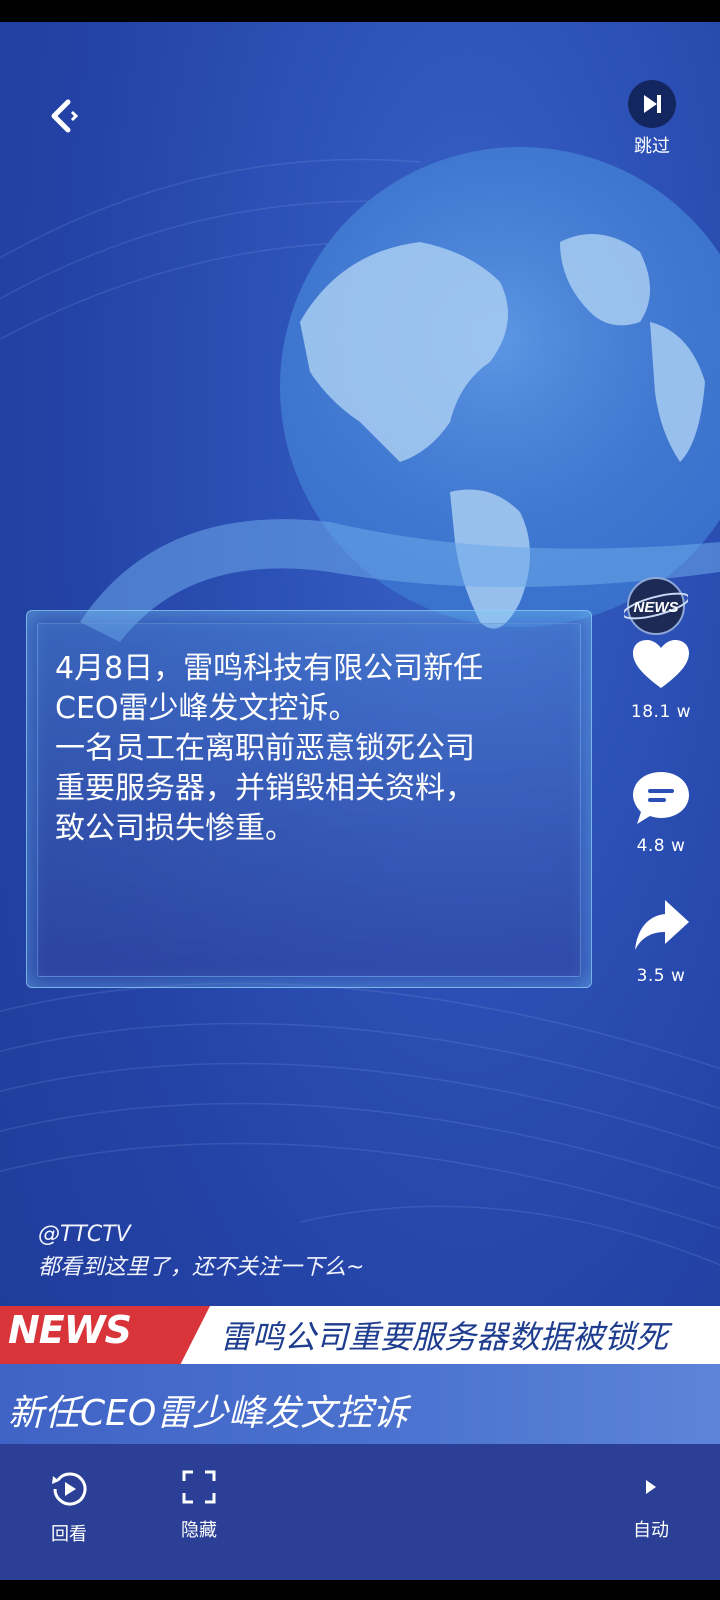 Image resolution: width=720 pixels, height=1600 pixels. Describe the element at coordinates (199, 1487) in the screenshot. I see `fullscreen-icon` at that location.